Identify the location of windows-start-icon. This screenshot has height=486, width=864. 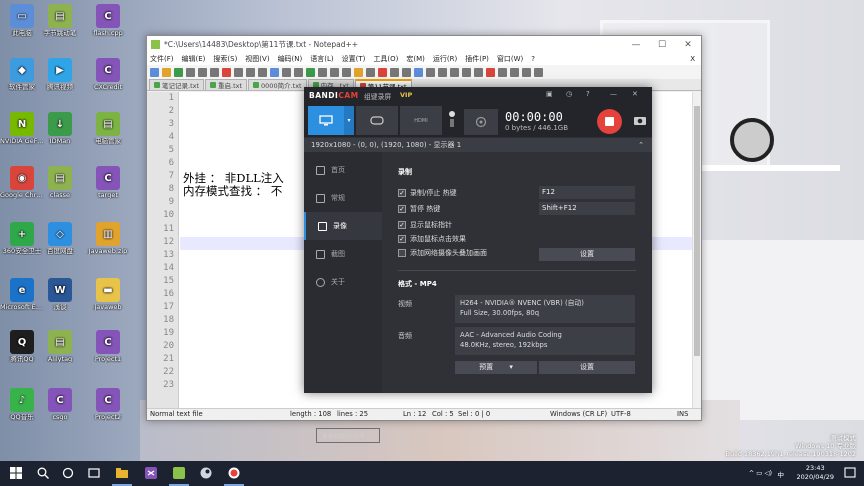
(16, 473).